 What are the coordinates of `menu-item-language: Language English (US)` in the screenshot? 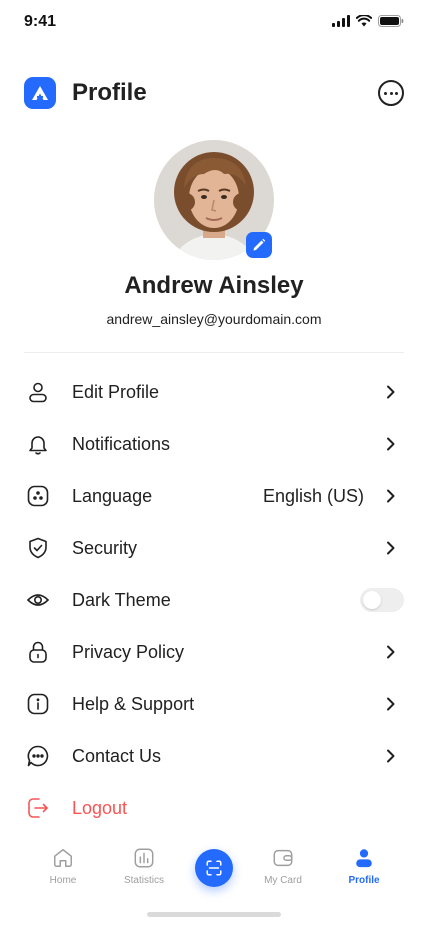 It's located at (214, 496).